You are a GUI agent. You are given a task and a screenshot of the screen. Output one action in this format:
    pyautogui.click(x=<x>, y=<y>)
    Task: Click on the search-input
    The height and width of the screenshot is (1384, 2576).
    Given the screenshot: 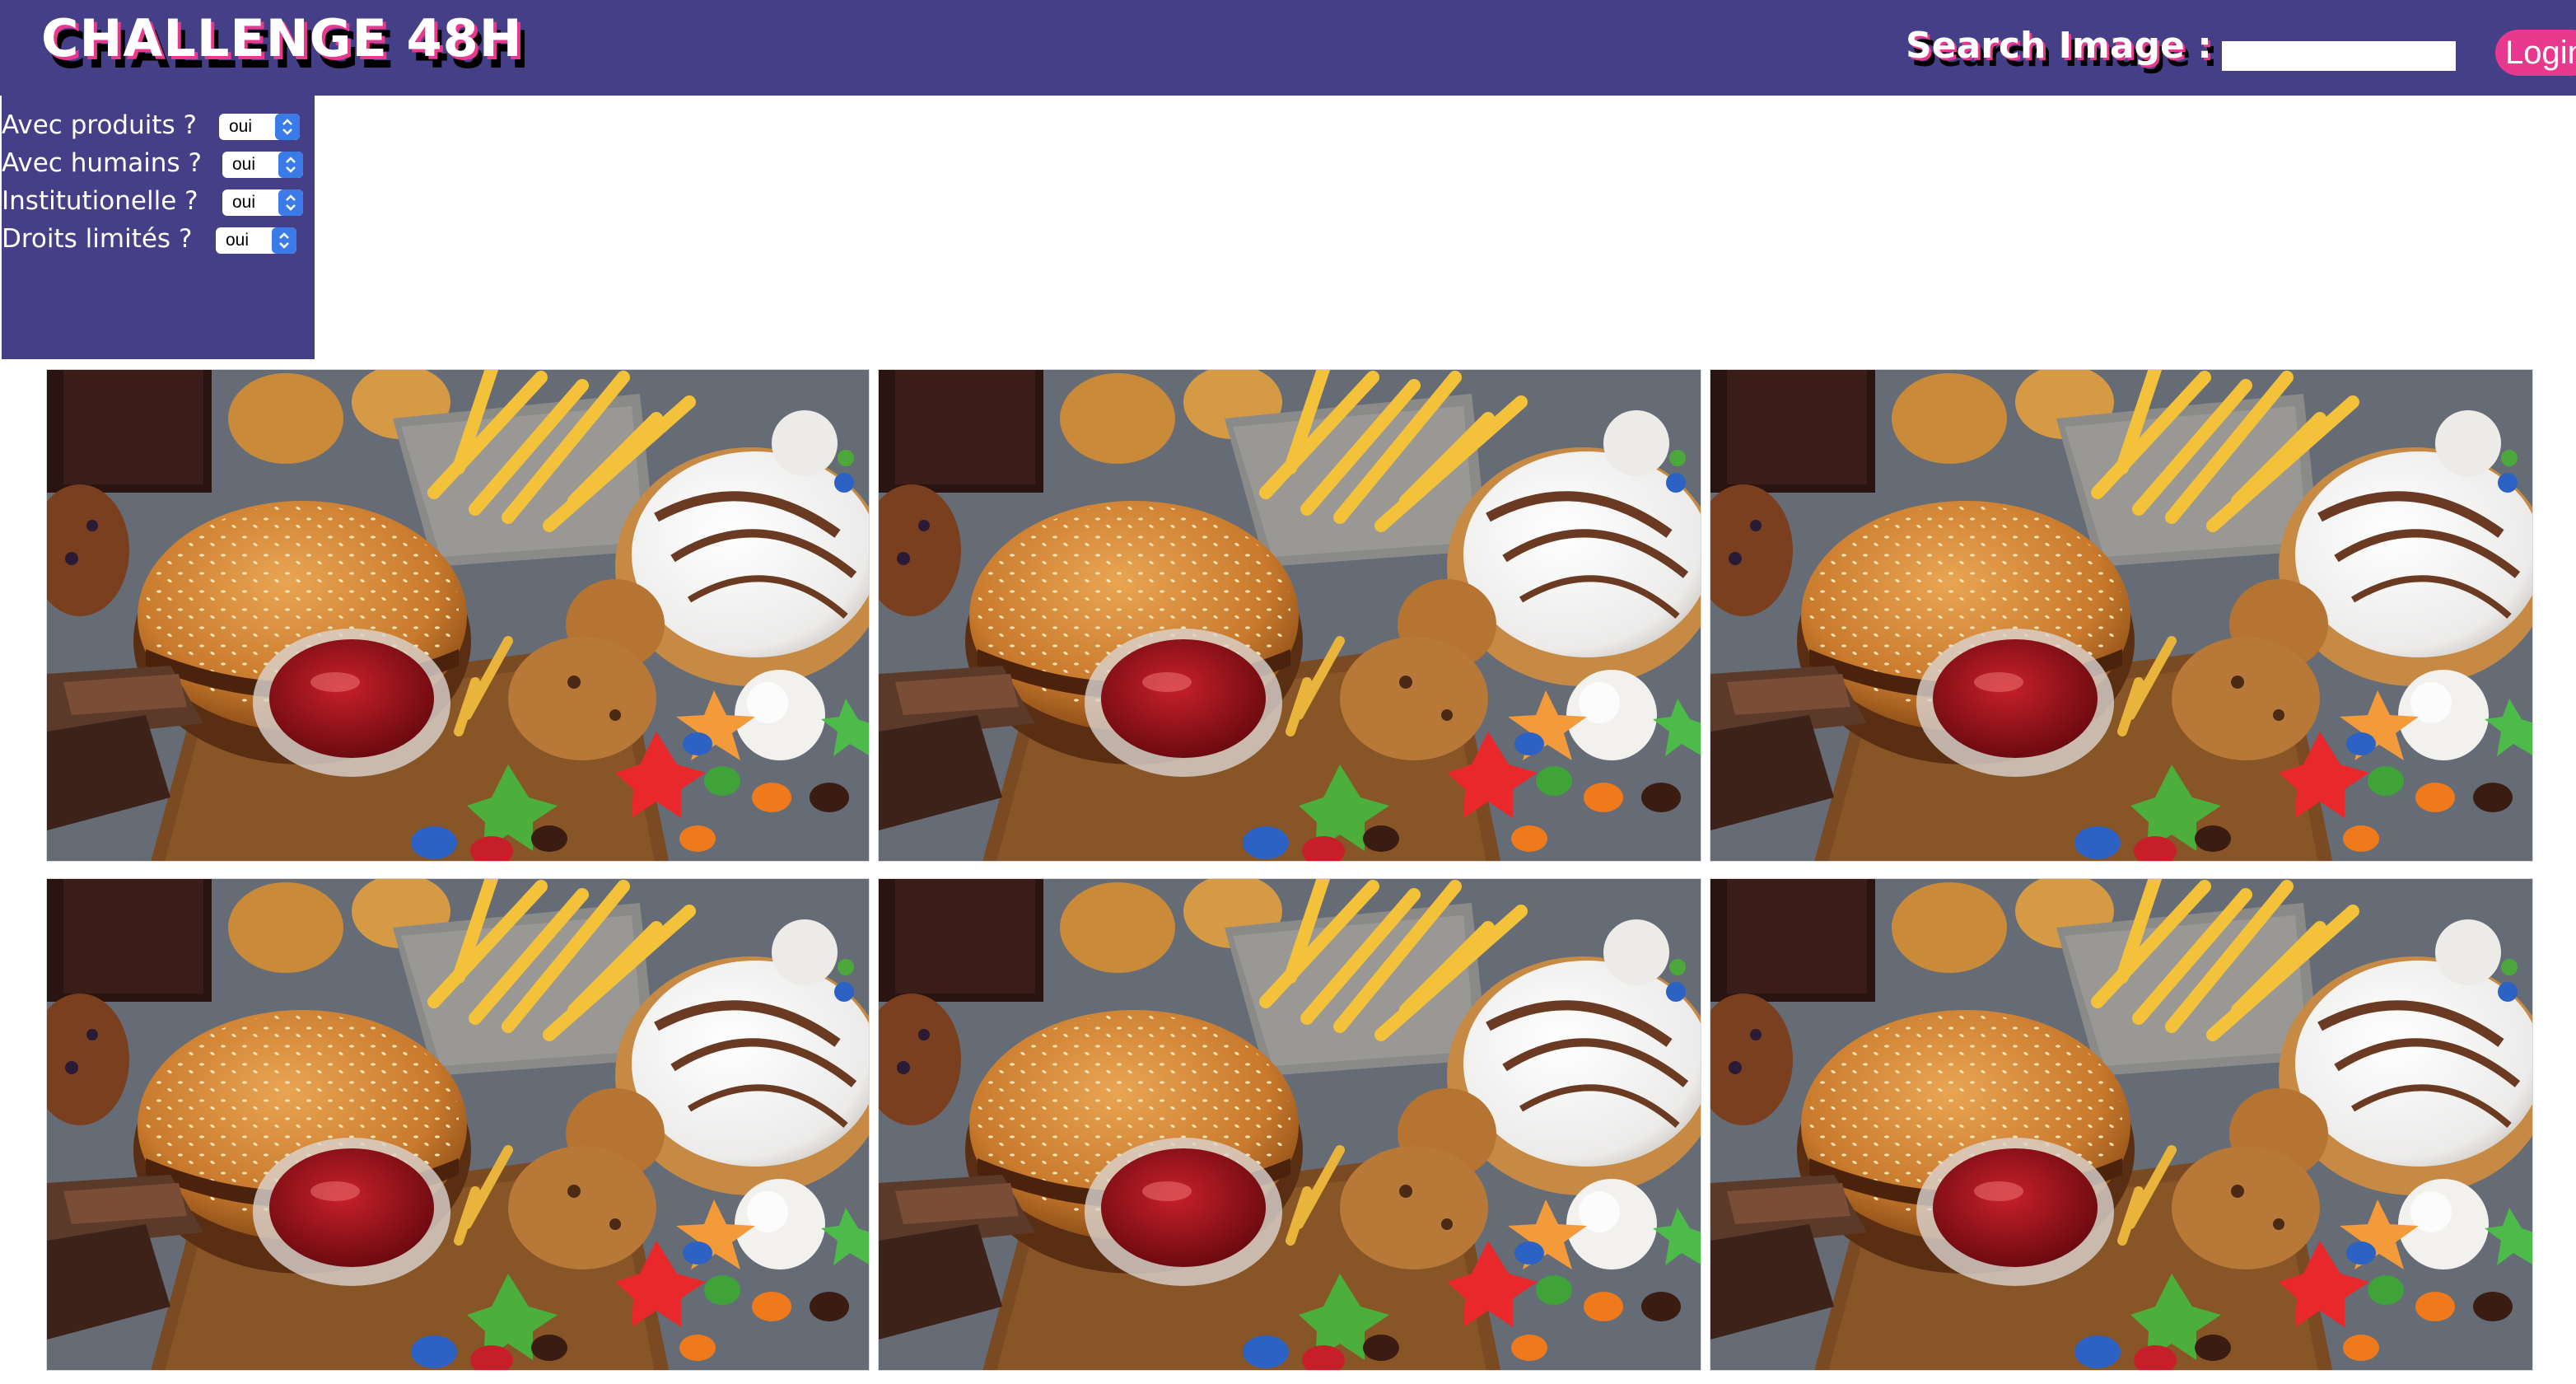 What is the action you would take?
    pyautogui.click(x=2339, y=56)
    